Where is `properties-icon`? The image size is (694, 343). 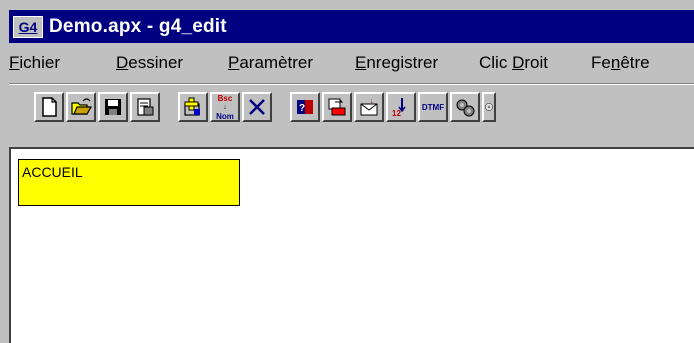 properties-icon is located at coordinates (145, 107).